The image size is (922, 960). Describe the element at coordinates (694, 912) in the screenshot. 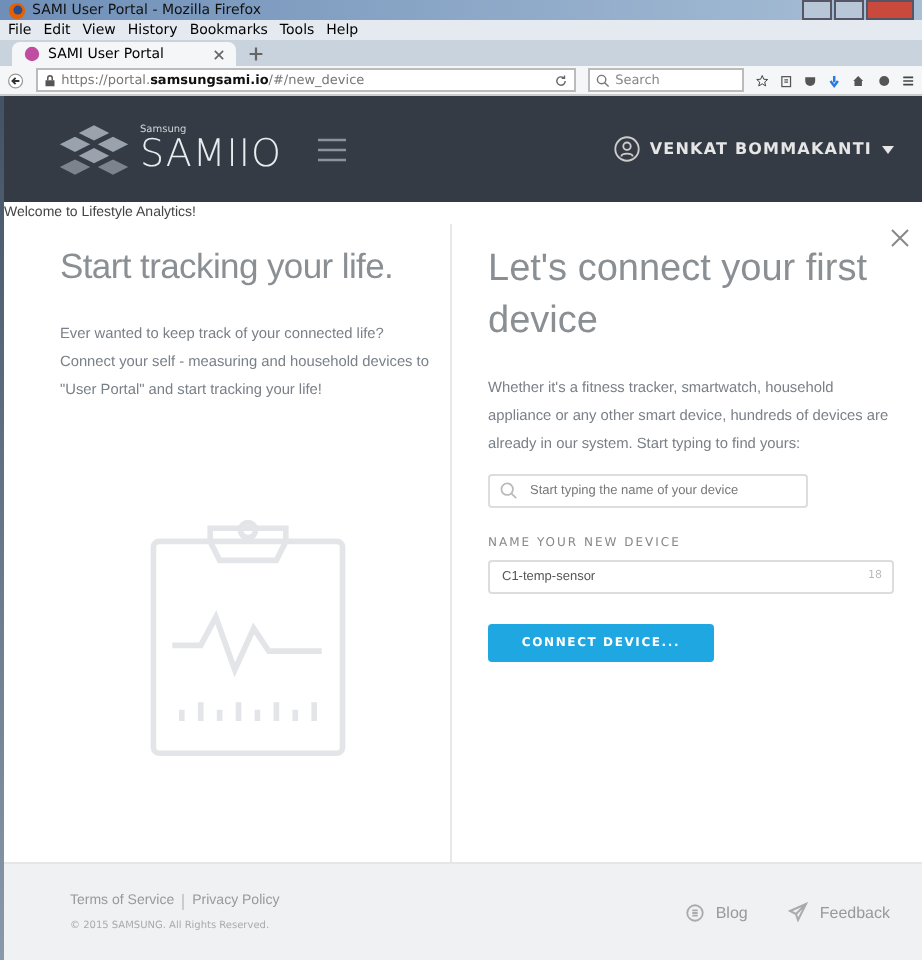

I see `blog-icon` at that location.